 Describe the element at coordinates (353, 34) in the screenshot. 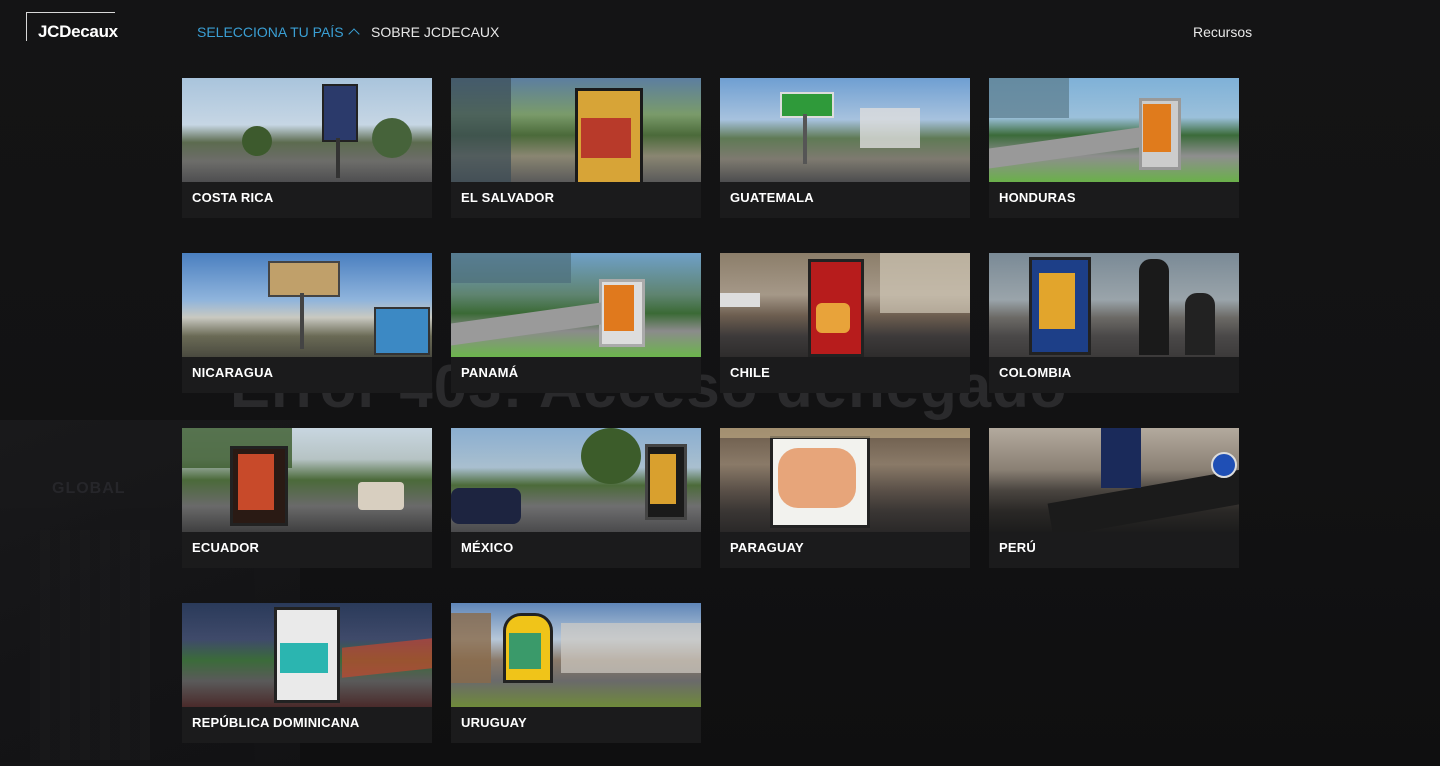

I see `chevron-up-icon` at that location.